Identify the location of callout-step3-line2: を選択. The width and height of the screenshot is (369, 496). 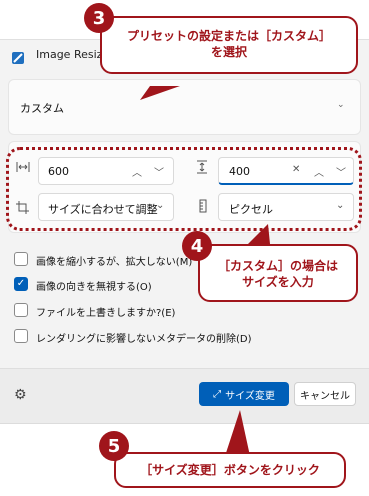
(228, 52).